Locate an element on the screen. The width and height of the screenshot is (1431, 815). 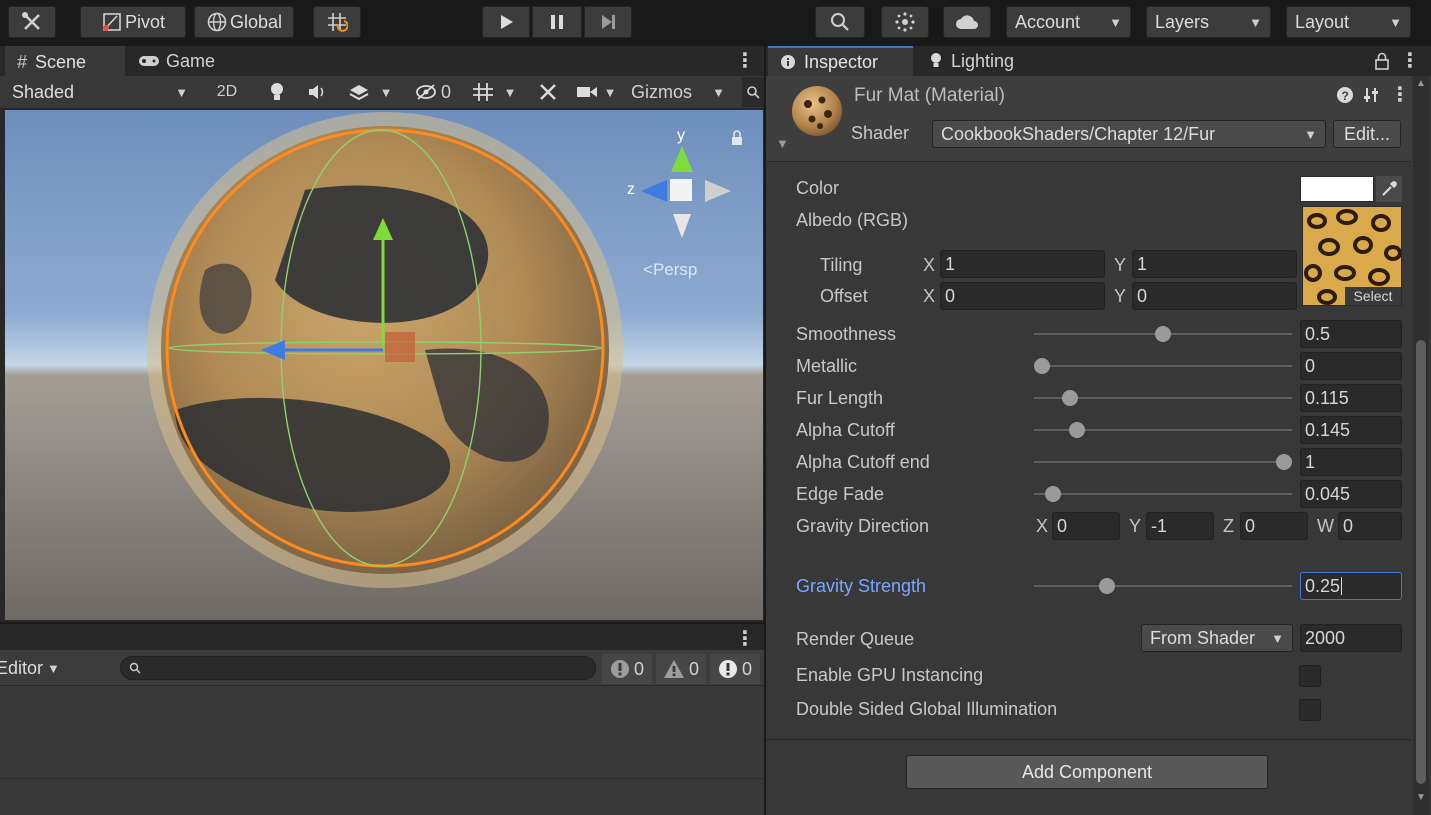
smoothness-slider-handle is located at coordinates (1163, 334).